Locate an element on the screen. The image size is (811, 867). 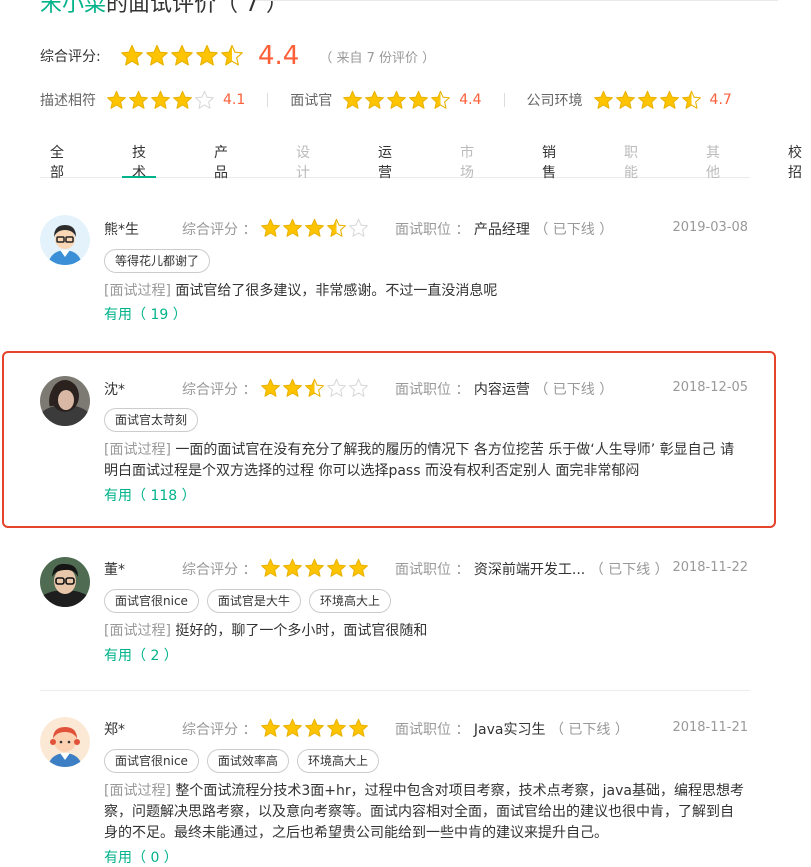
useful-button: 有用（ 0 ） is located at coordinates (141, 857).